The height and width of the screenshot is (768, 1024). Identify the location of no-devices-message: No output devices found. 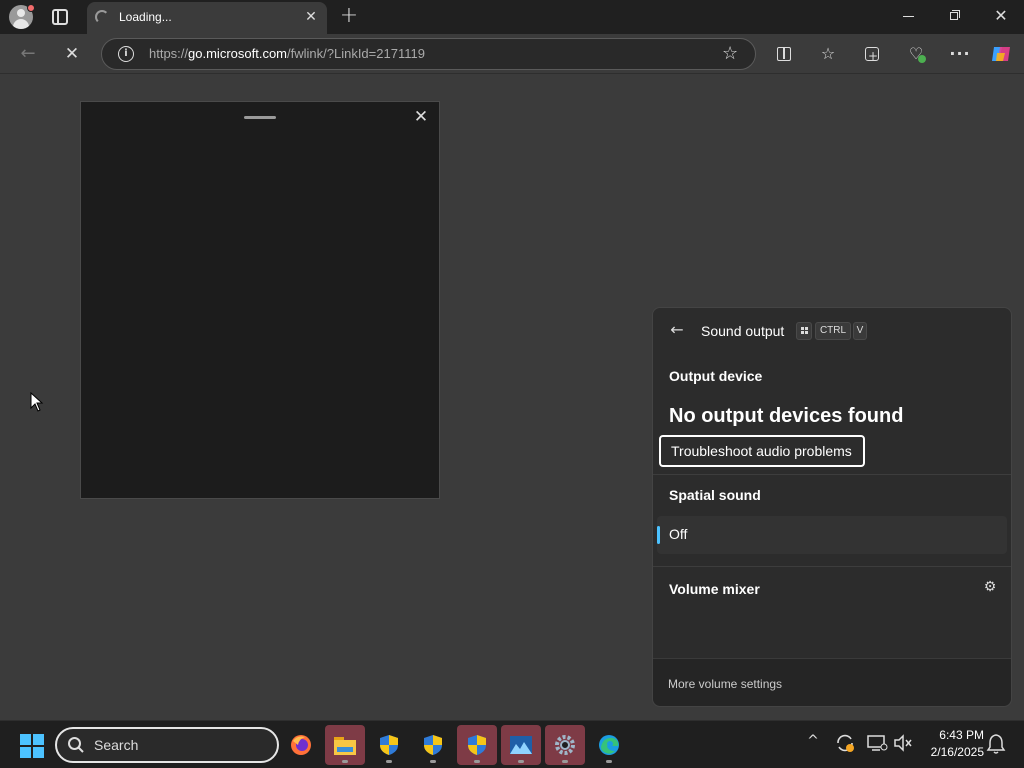
(786, 416).